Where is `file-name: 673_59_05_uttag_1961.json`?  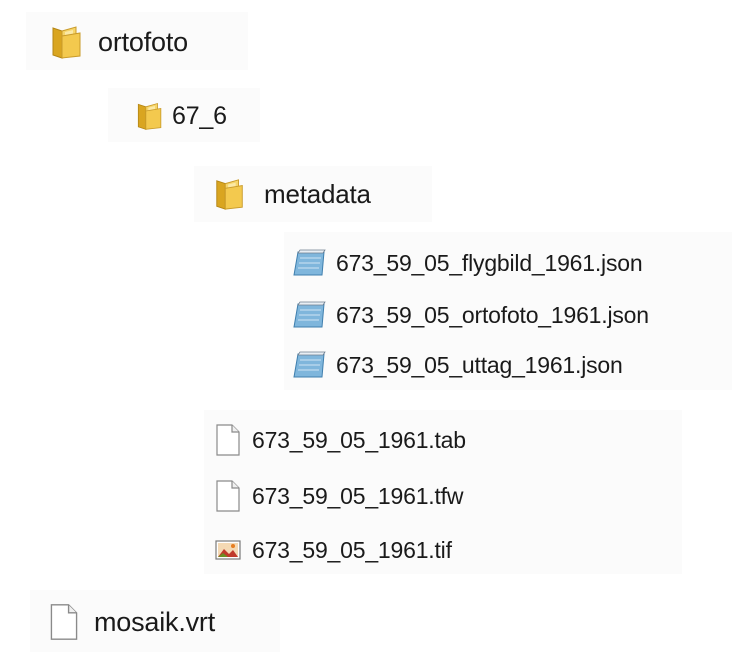
file-name: 673_59_05_uttag_1961.json is located at coordinates (479, 364).